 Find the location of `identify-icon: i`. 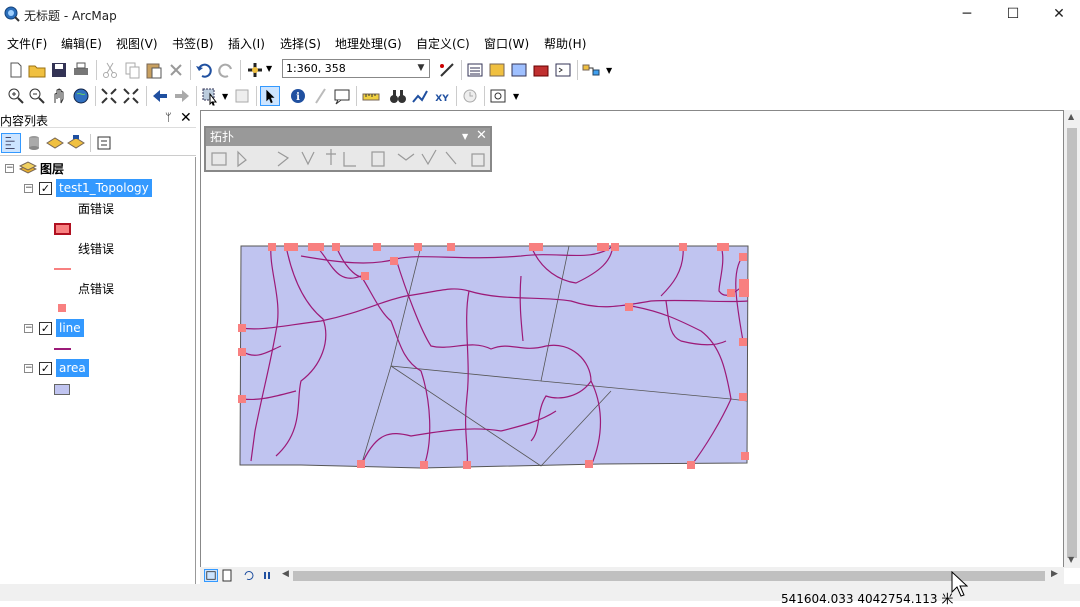

identify-icon: i is located at coordinates (298, 96).